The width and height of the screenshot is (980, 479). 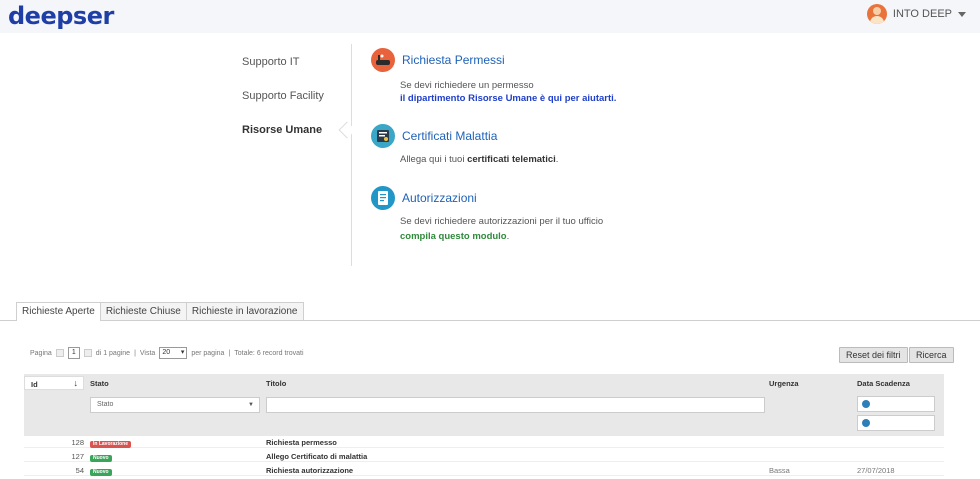 I want to click on per-page-select: 20 ▾, so click(x=173, y=353).